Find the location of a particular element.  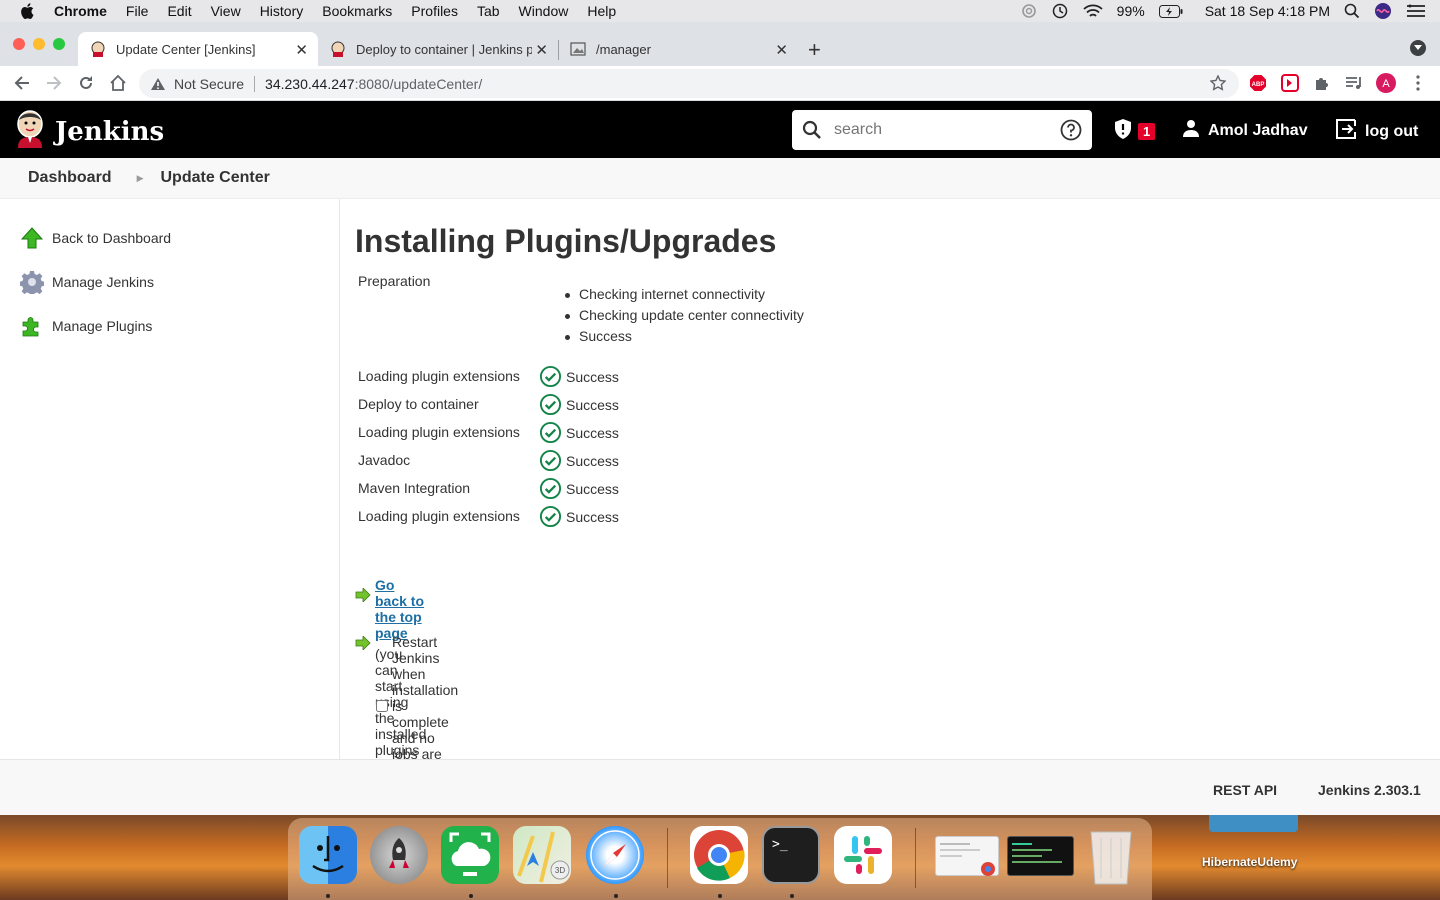

jenkins-logo: Jenkins is located at coordinates (89, 131).